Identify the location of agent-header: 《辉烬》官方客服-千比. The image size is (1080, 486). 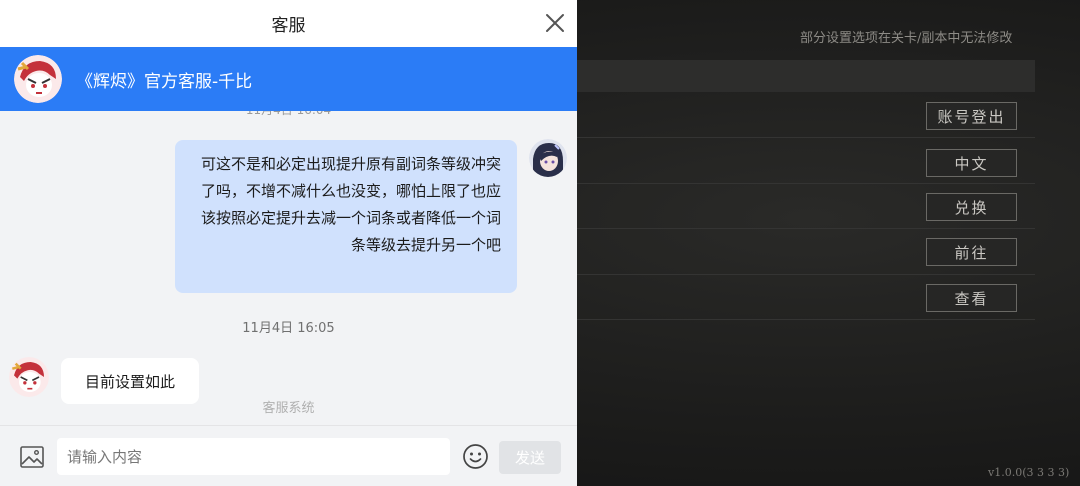
(288, 79).